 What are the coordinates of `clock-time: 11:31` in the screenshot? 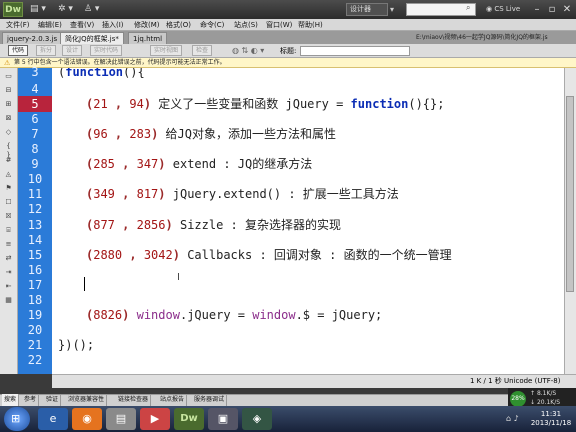 It's located at (551, 414).